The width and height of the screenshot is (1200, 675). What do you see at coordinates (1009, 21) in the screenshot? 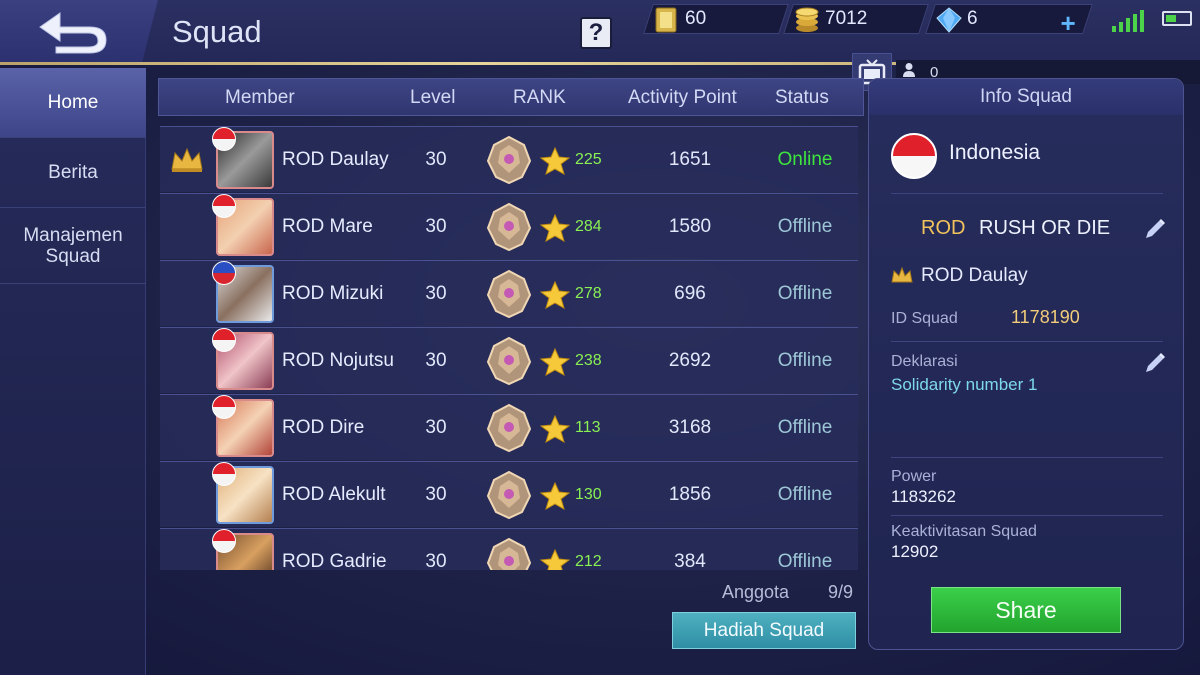
I see `diamond-counter: 6 +` at bounding box center [1009, 21].